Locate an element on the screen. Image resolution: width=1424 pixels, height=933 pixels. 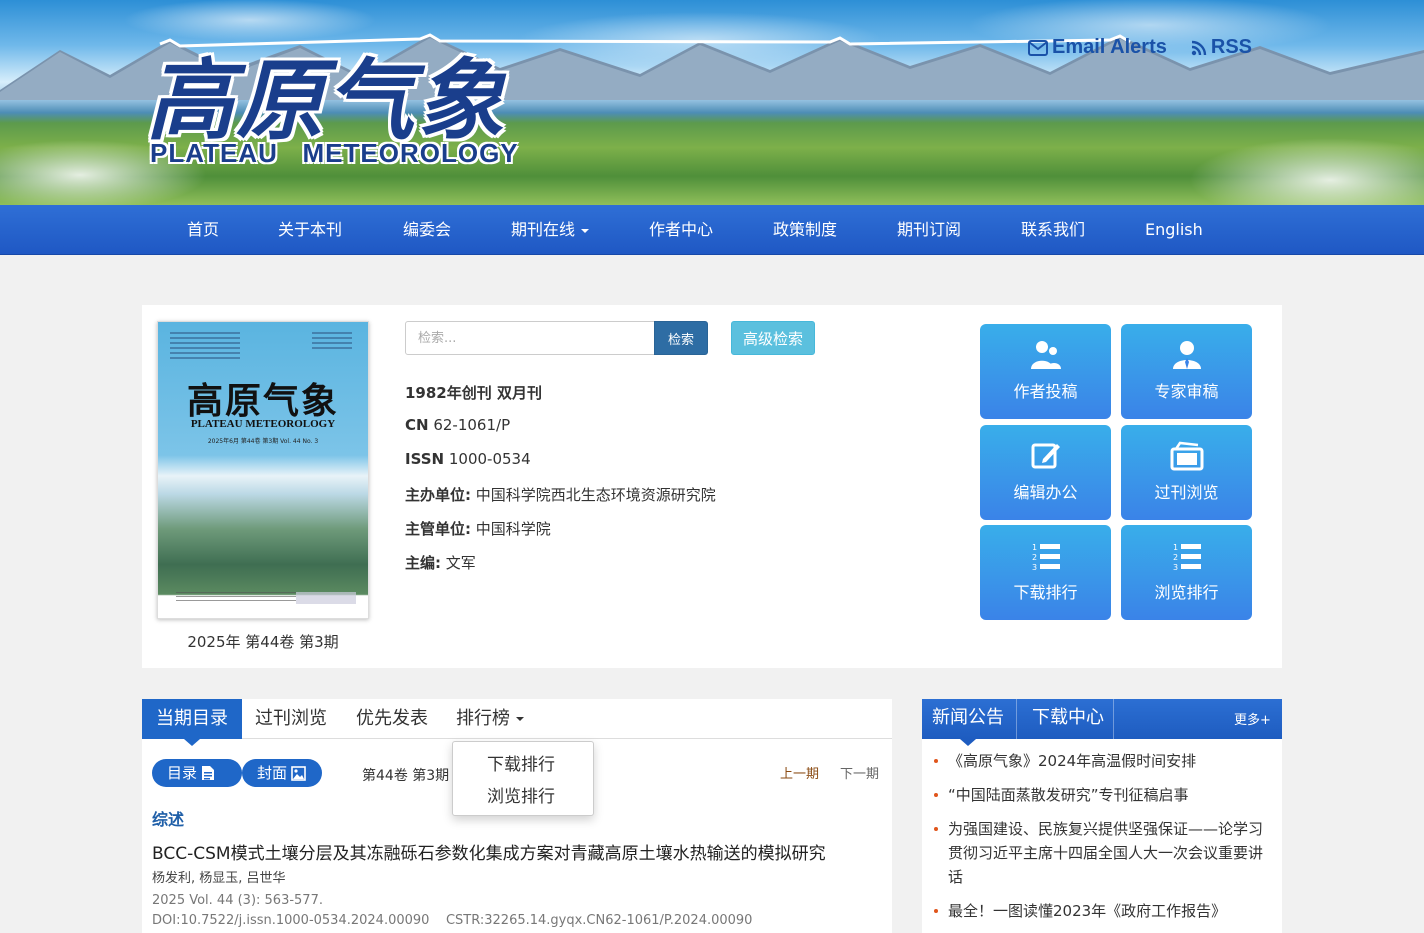
download-ranking-tile: 123 下载排行 is located at coordinates (1045, 572).